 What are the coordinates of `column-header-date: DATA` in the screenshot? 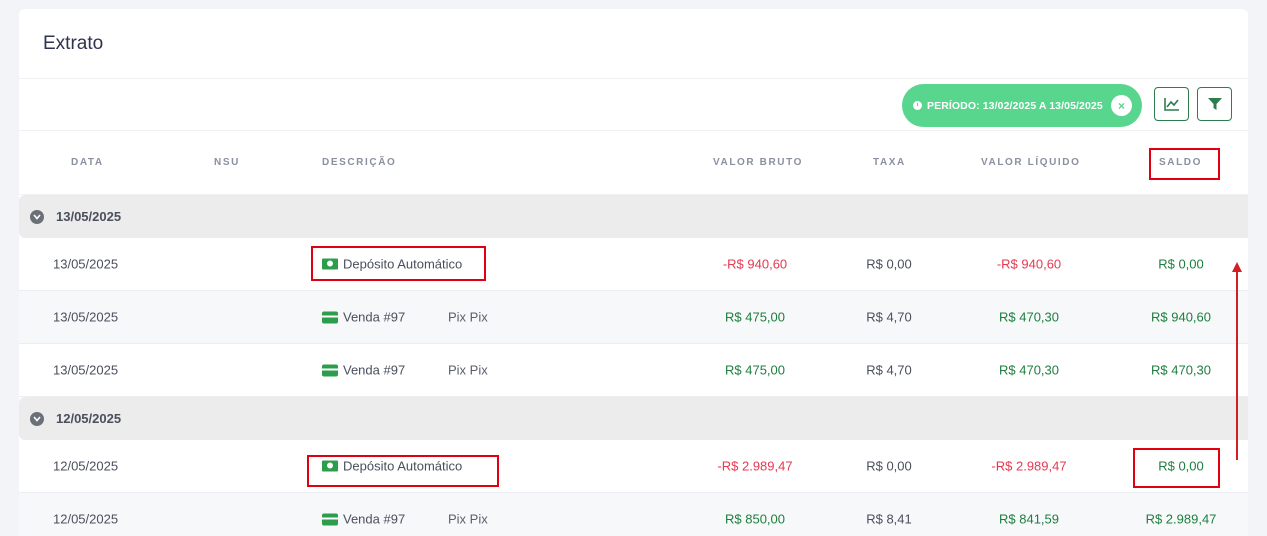 It's located at (87, 162).